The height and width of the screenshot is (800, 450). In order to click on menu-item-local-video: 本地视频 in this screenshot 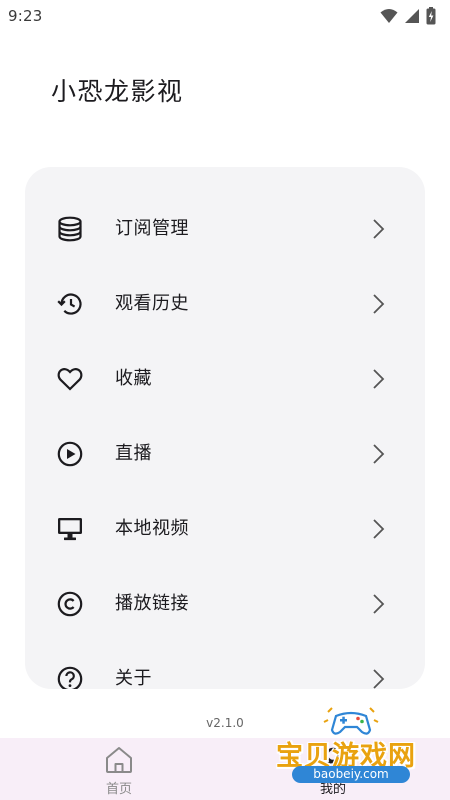, I will do `click(225, 529)`.